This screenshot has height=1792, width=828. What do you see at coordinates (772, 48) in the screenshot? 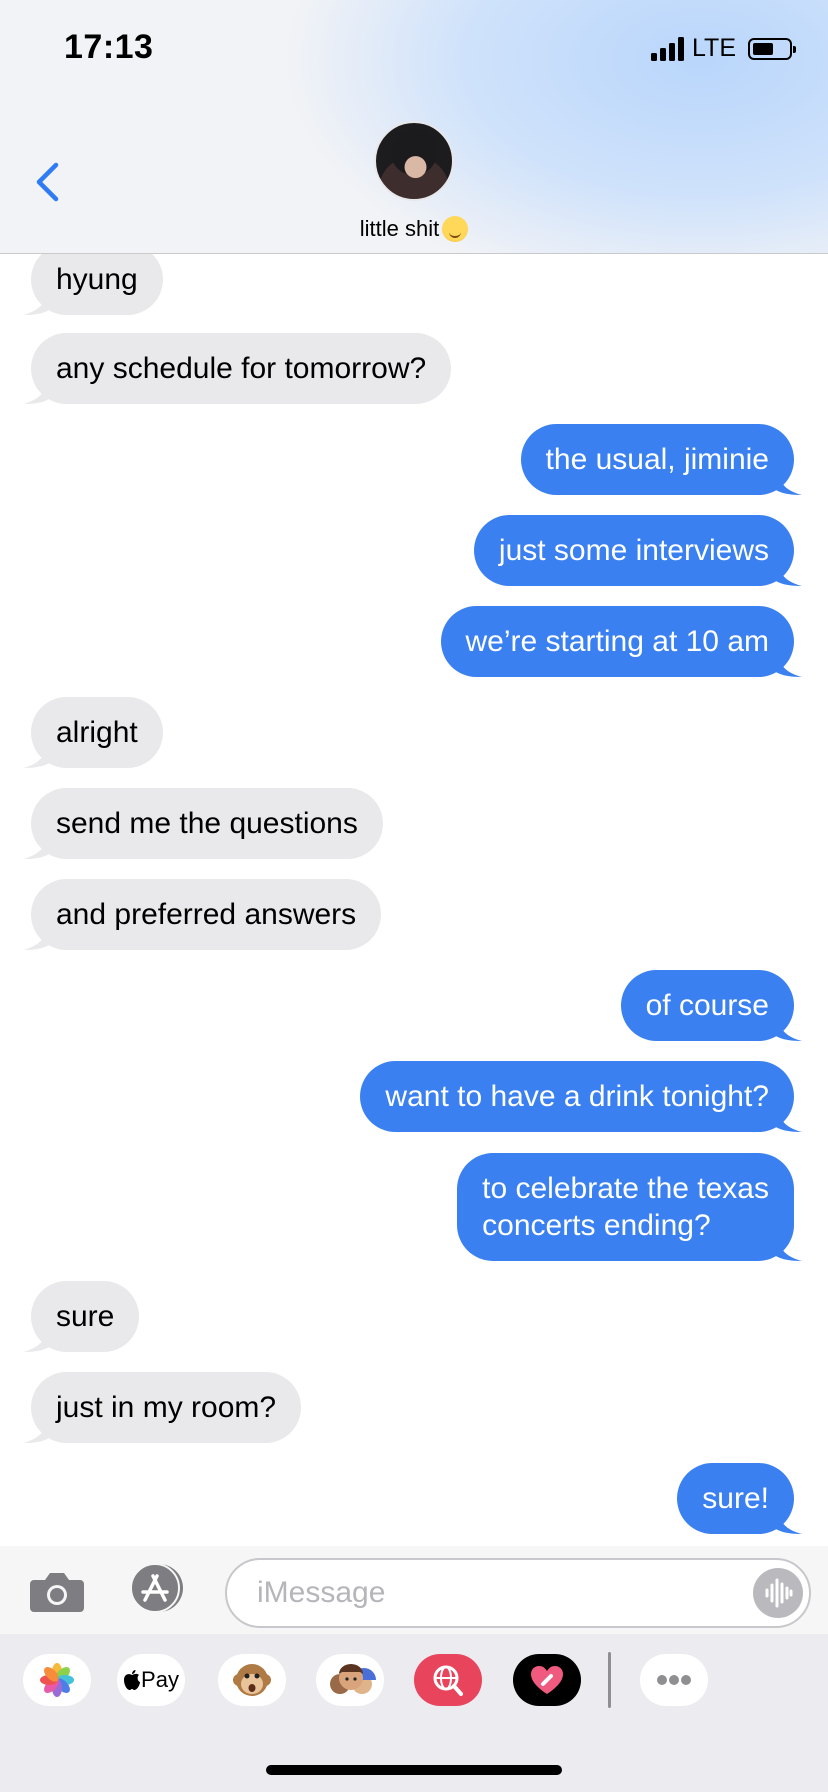
I see `battery-icon` at bounding box center [772, 48].